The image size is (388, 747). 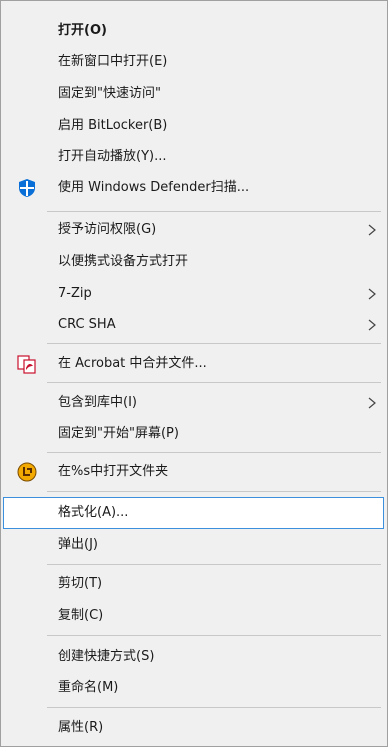 What do you see at coordinates (109, 93) in the screenshot?
I see `menu-item-label: 固定到"快速访问"` at bounding box center [109, 93].